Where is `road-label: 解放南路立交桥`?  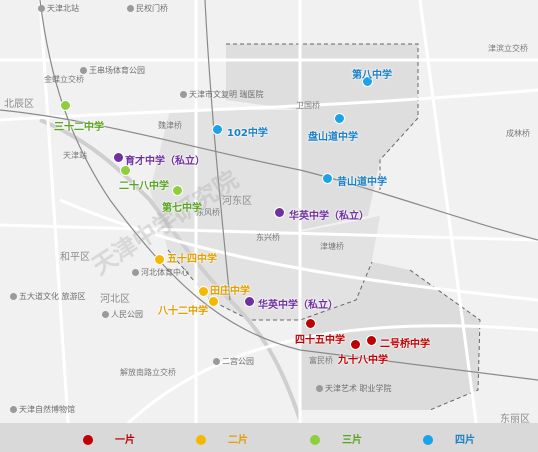
road-label: 解放南路立交桥 is located at coordinates (148, 372).